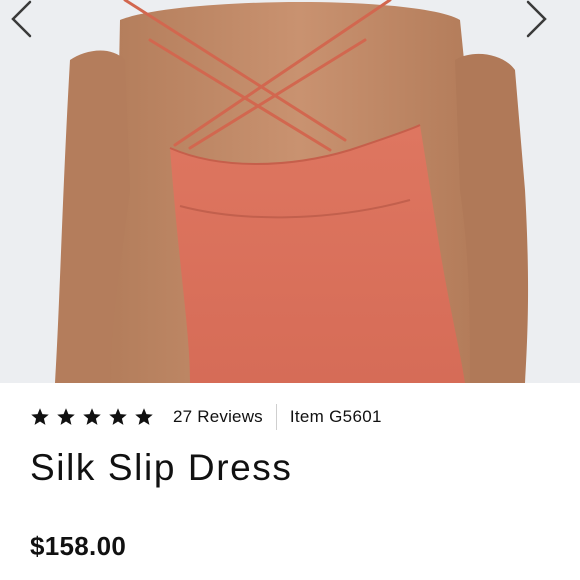 This screenshot has height=580, width=580. I want to click on product-title: Silk Slip Dress, so click(161, 467).